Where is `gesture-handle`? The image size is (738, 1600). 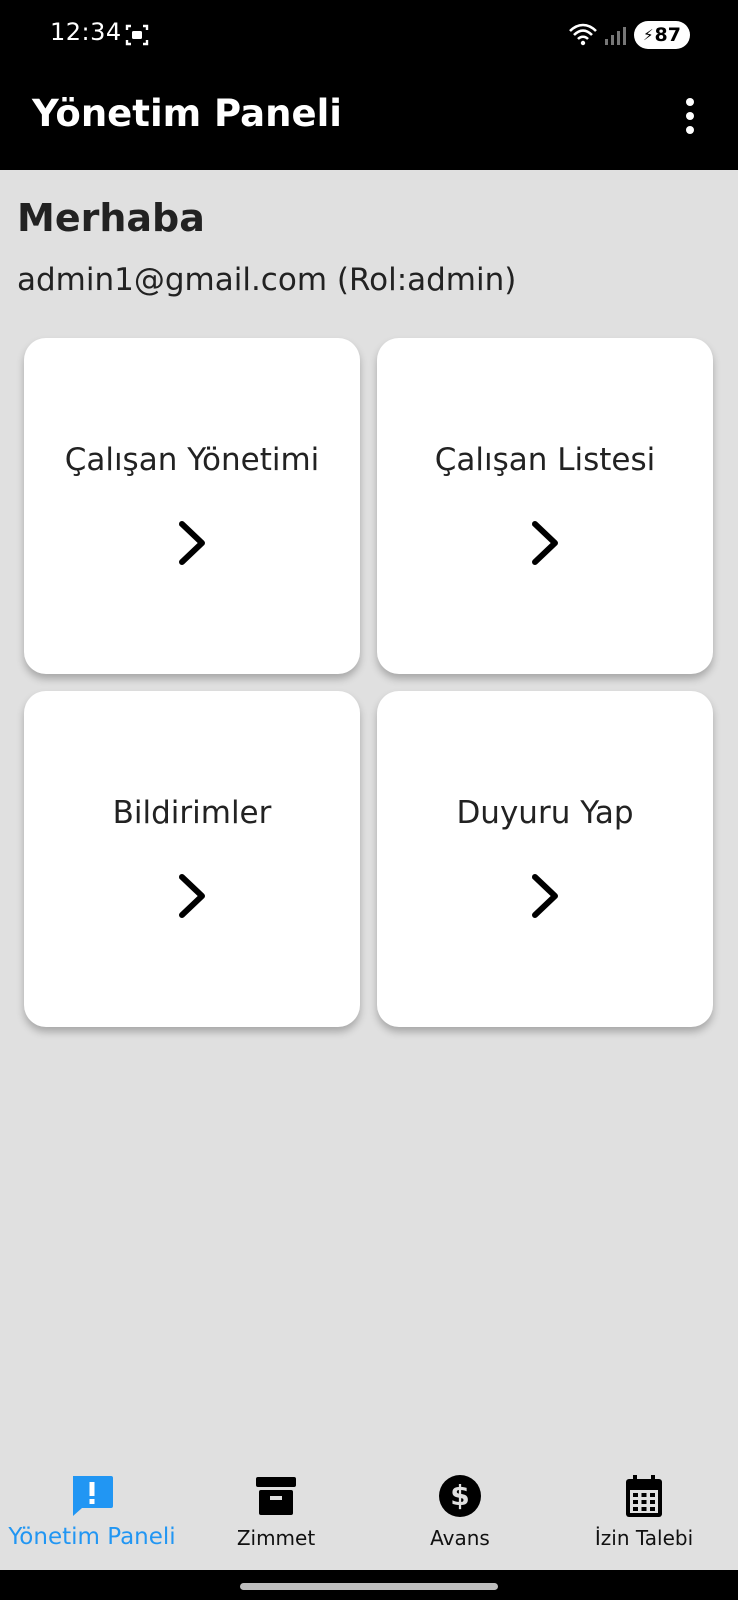
gesture-handle is located at coordinates (369, 1586).